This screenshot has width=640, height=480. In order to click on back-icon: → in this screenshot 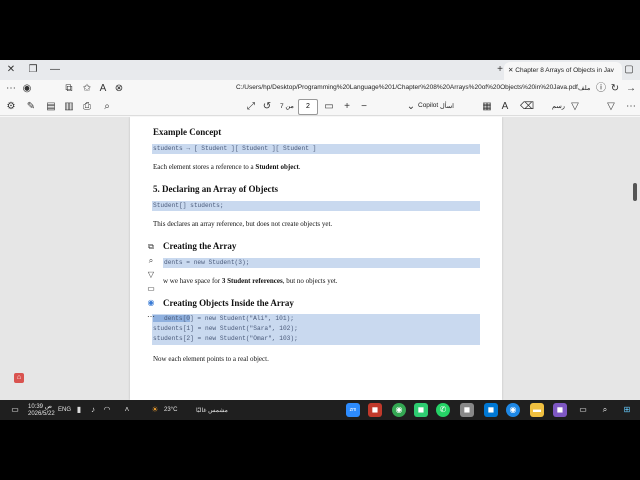, I will do `click(631, 89)`.